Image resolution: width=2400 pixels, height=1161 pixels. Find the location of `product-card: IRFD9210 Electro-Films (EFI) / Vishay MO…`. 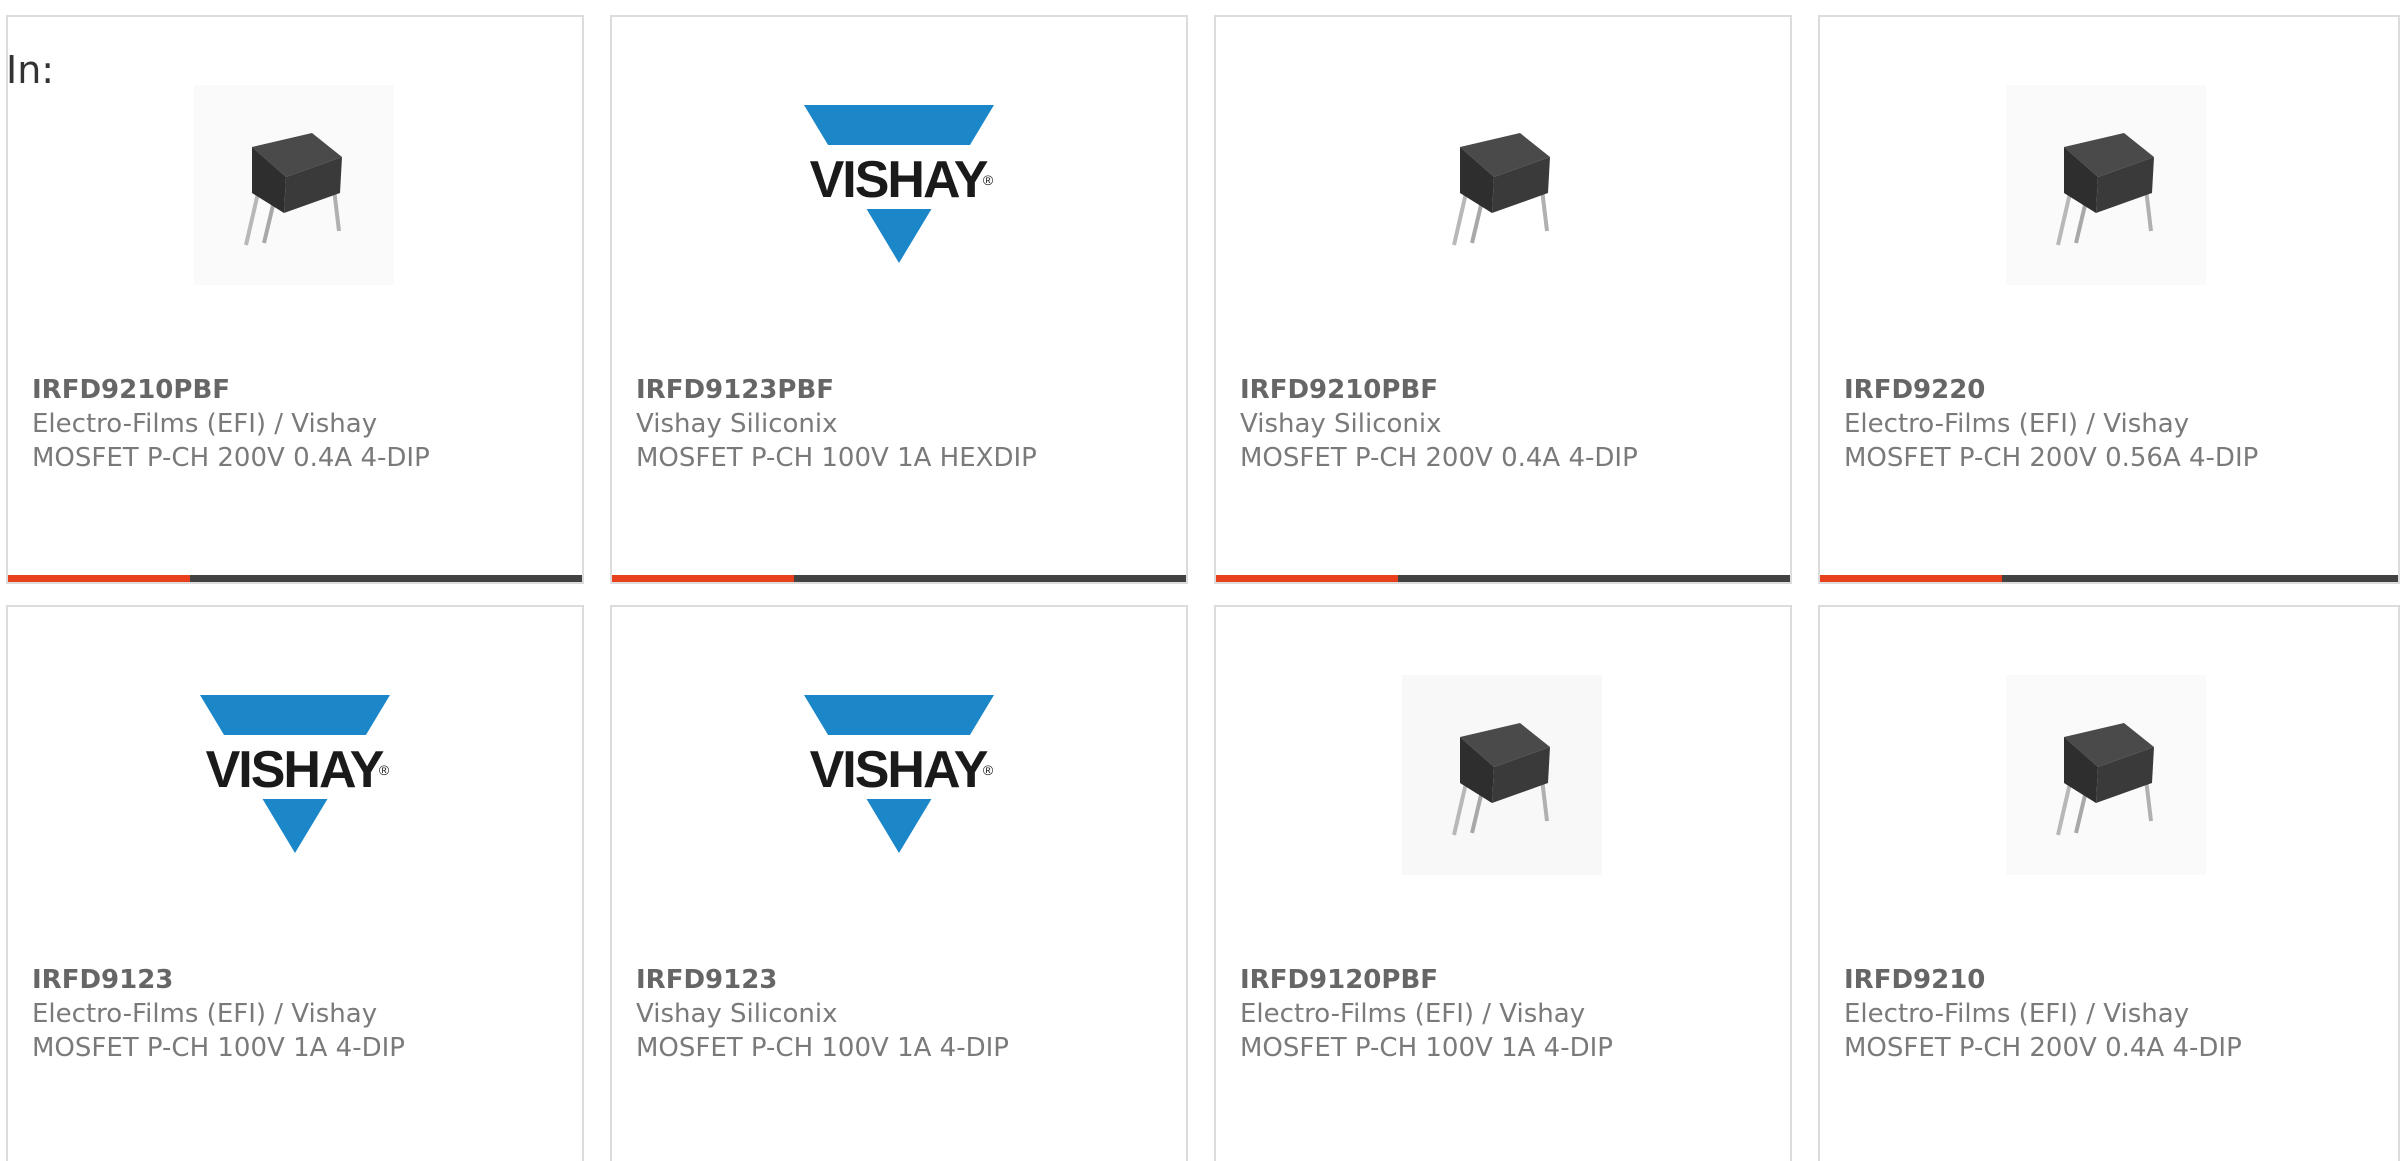

product-card: IRFD9210 Electro-Films (EFI) / Vishay MO… is located at coordinates (2109, 883).